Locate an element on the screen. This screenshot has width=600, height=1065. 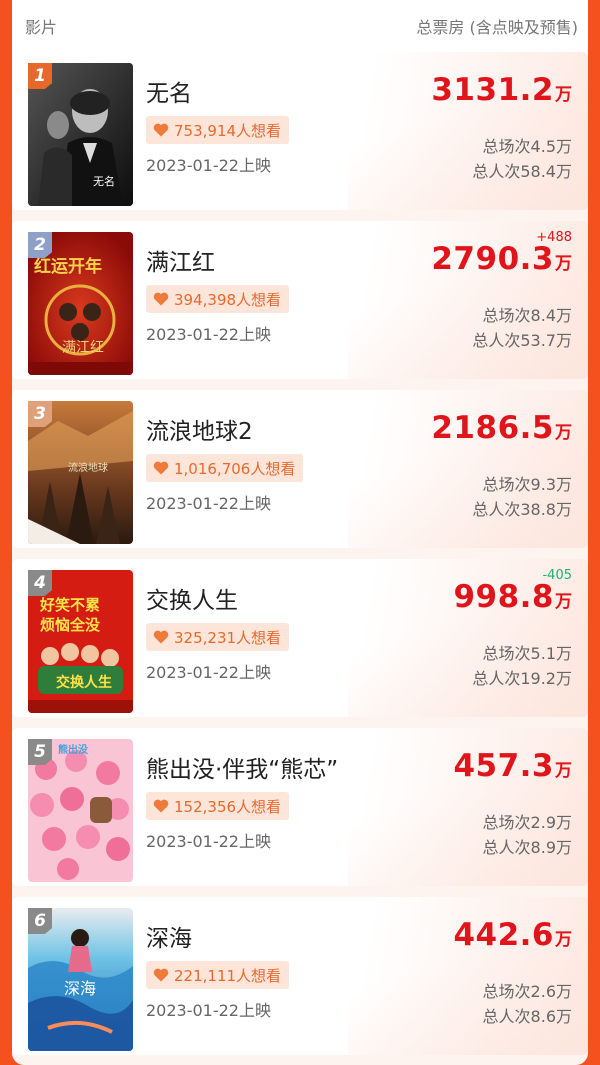
want-count: 152,356人想看 is located at coordinates (228, 806).